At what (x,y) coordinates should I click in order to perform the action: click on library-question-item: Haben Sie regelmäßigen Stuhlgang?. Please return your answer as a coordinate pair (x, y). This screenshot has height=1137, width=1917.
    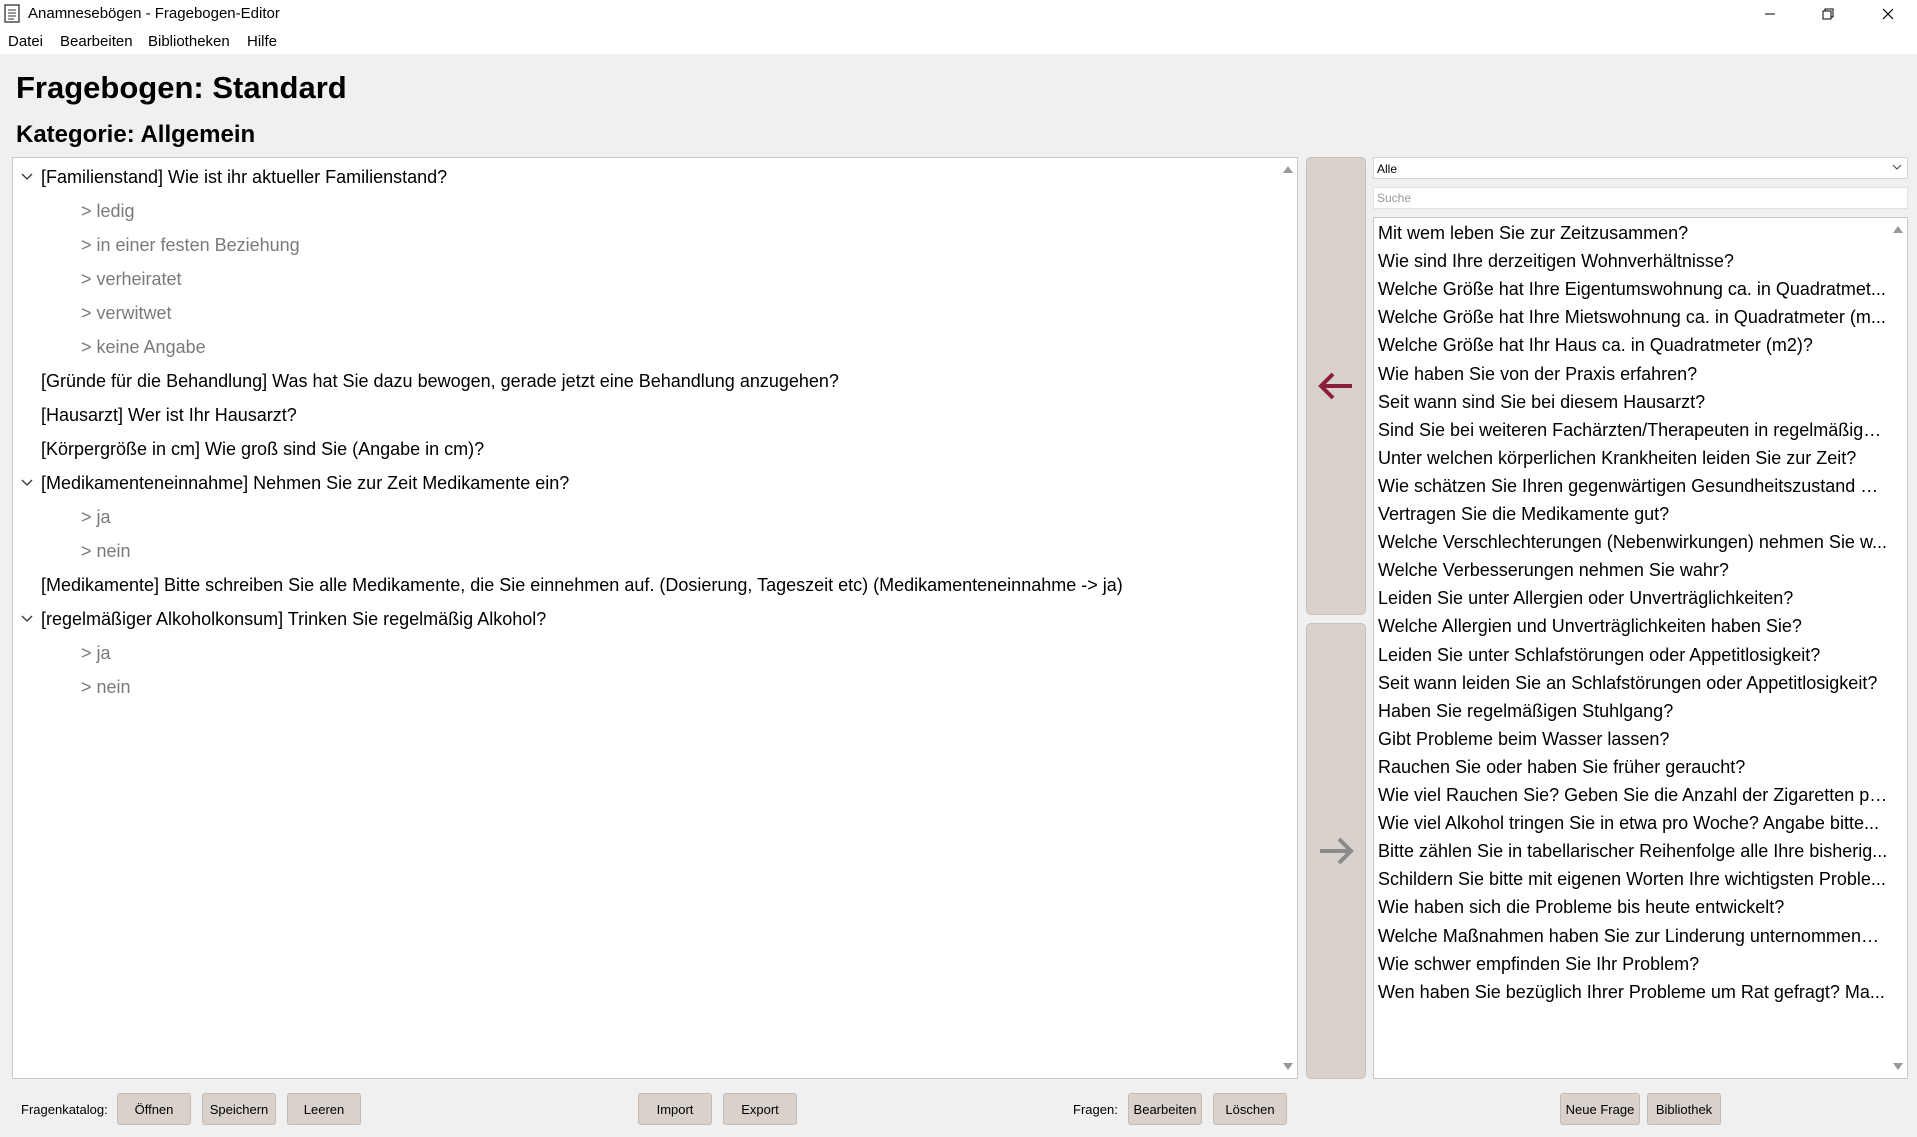
    Looking at the image, I should click on (1633, 711).